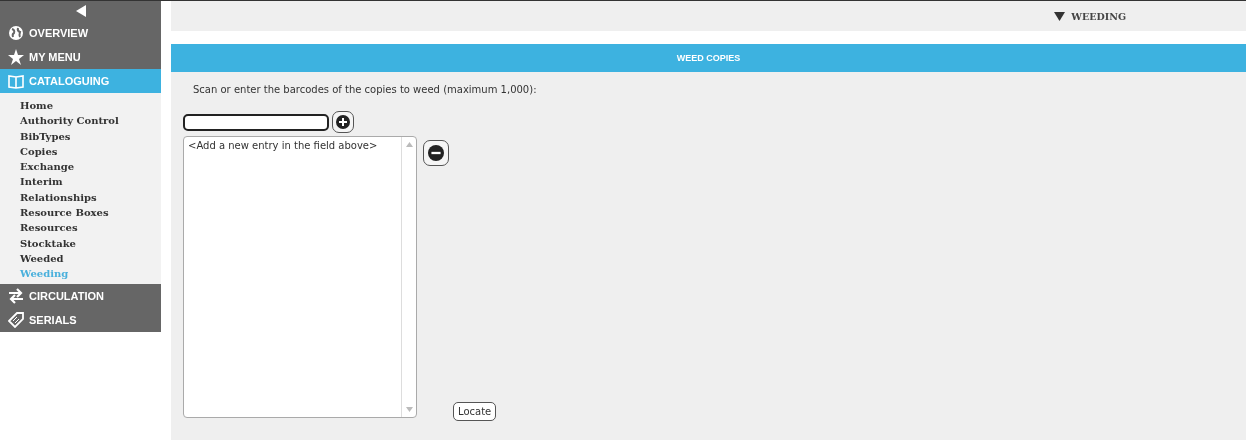  I want to click on swap-arrows-icon, so click(16, 295).